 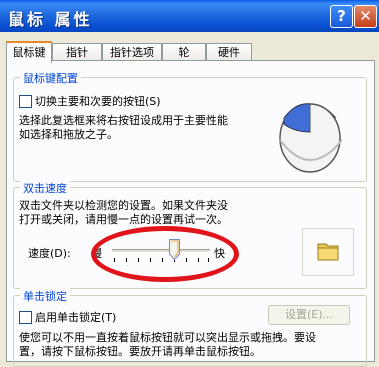 I want to click on close-button: ✕, so click(x=365, y=16).